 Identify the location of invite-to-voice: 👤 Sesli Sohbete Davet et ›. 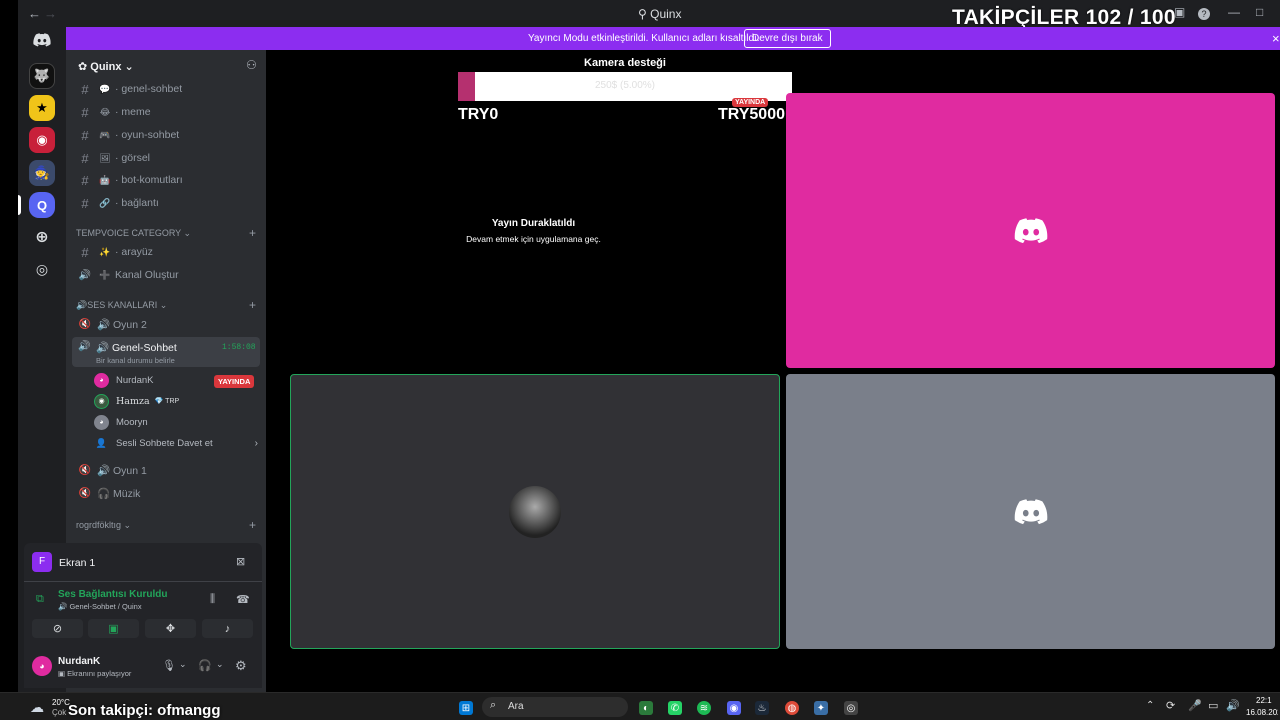
(176, 443).